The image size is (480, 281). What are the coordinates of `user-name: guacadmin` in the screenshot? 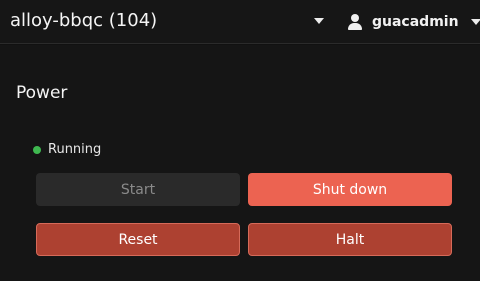 It's located at (415, 22).